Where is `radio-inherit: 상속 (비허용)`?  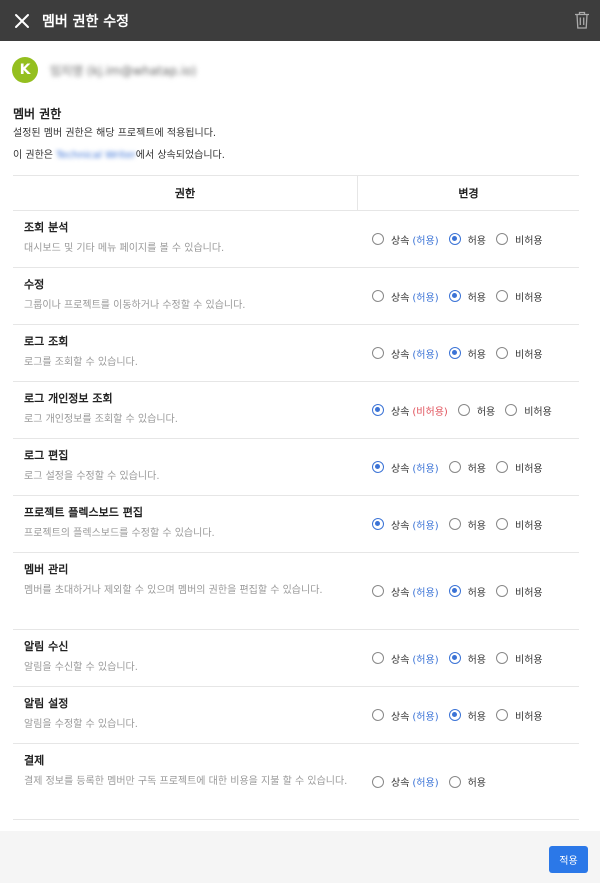
radio-inherit: 상속 (비허용) is located at coordinates (410, 410).